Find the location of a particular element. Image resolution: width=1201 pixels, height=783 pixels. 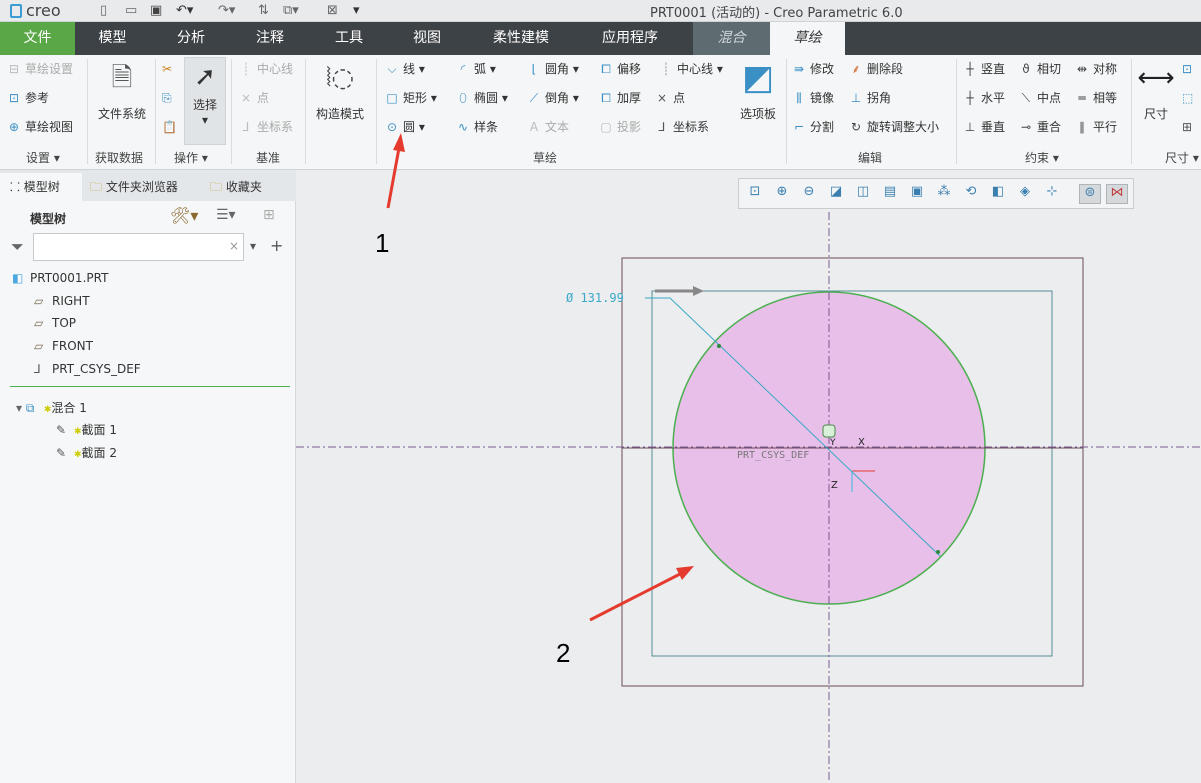

sketch-centerline-button: ┊ 中心线 ▾ is located at coordinates (690, 69).